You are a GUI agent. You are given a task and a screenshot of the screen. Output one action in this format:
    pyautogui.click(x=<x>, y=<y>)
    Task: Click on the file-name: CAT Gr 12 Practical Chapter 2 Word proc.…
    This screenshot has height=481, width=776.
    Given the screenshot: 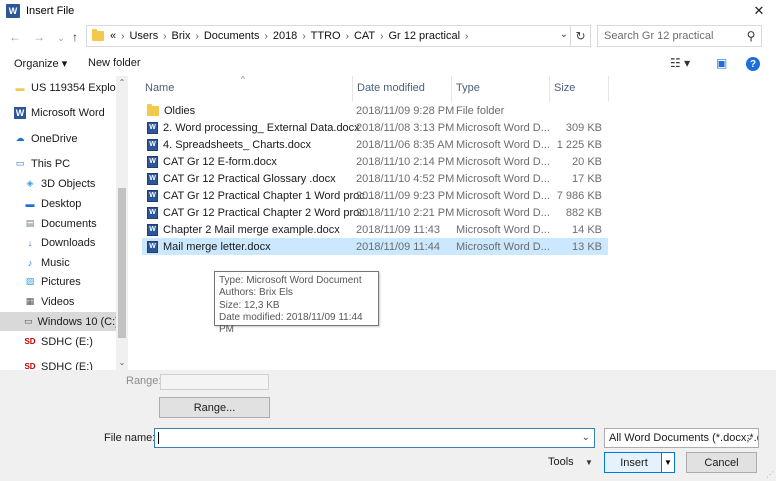 What is the action you would take?
    pyautogui.click(x=268, y=212)
    